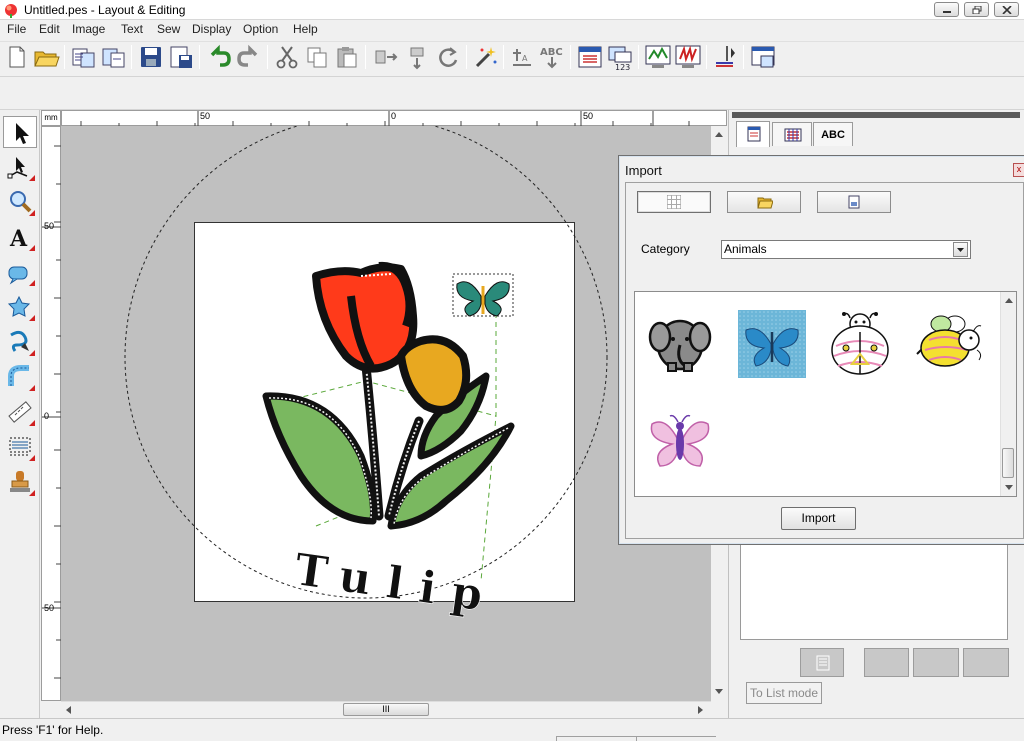  I want to click on menu-file: File, so click(16, 29).